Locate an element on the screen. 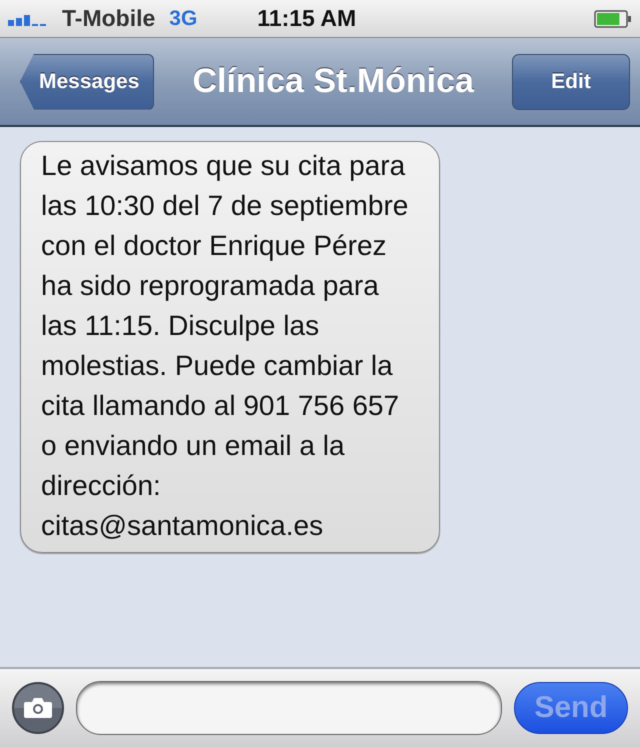 The width and height of the screenshot is (640, 747). camera-icon is located at coordinates (38, 708).